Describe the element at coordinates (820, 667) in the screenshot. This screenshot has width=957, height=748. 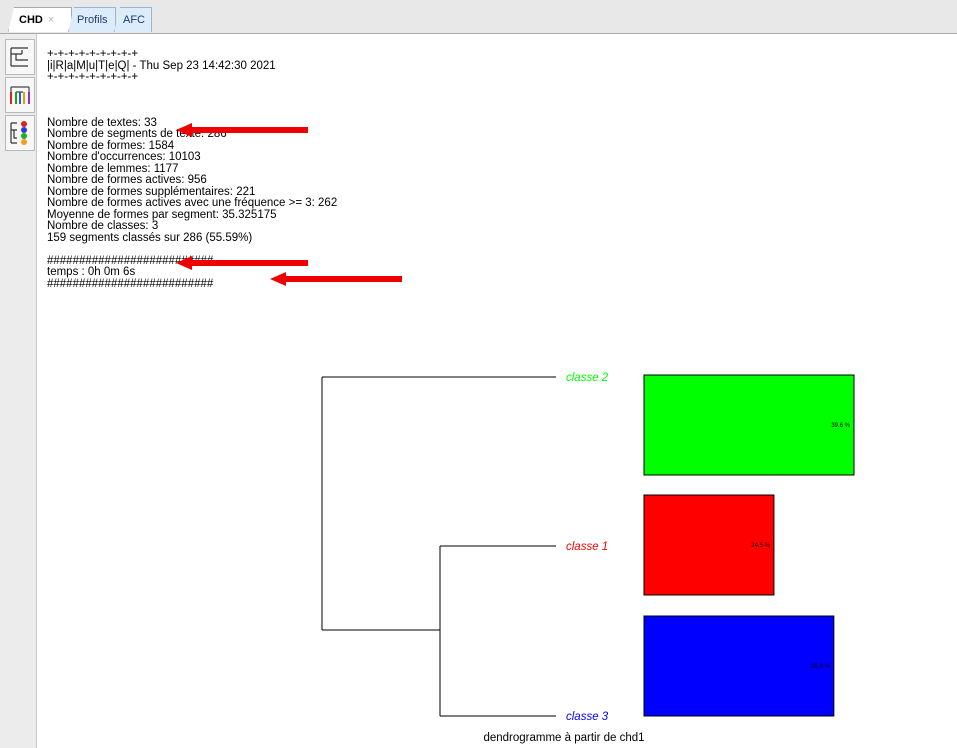
I see `class-percent-label: 35.8 %` at that location.